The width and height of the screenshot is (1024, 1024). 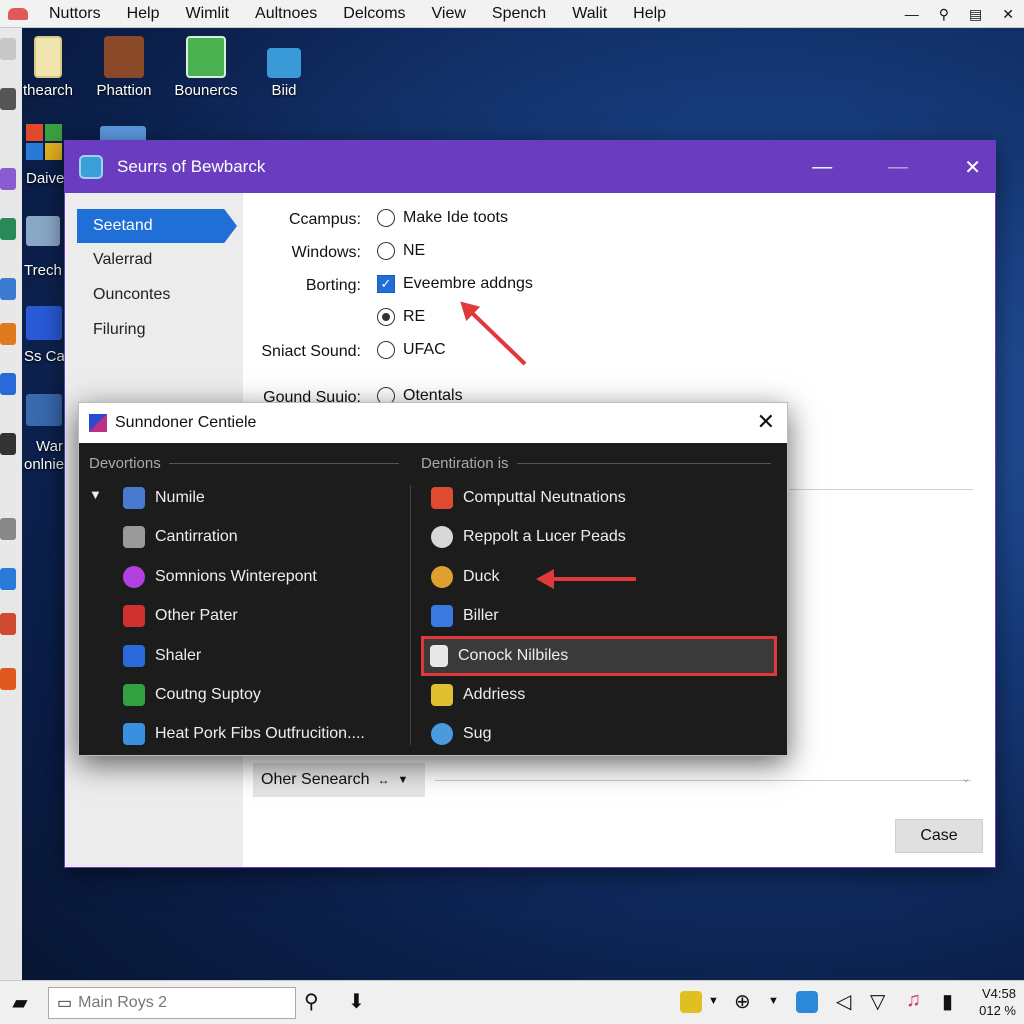 What do you see at coordinates (356, 1001) in the screenshot?
I see `arrow-down-icon: ⬇` at bounding box center [356, 1001].